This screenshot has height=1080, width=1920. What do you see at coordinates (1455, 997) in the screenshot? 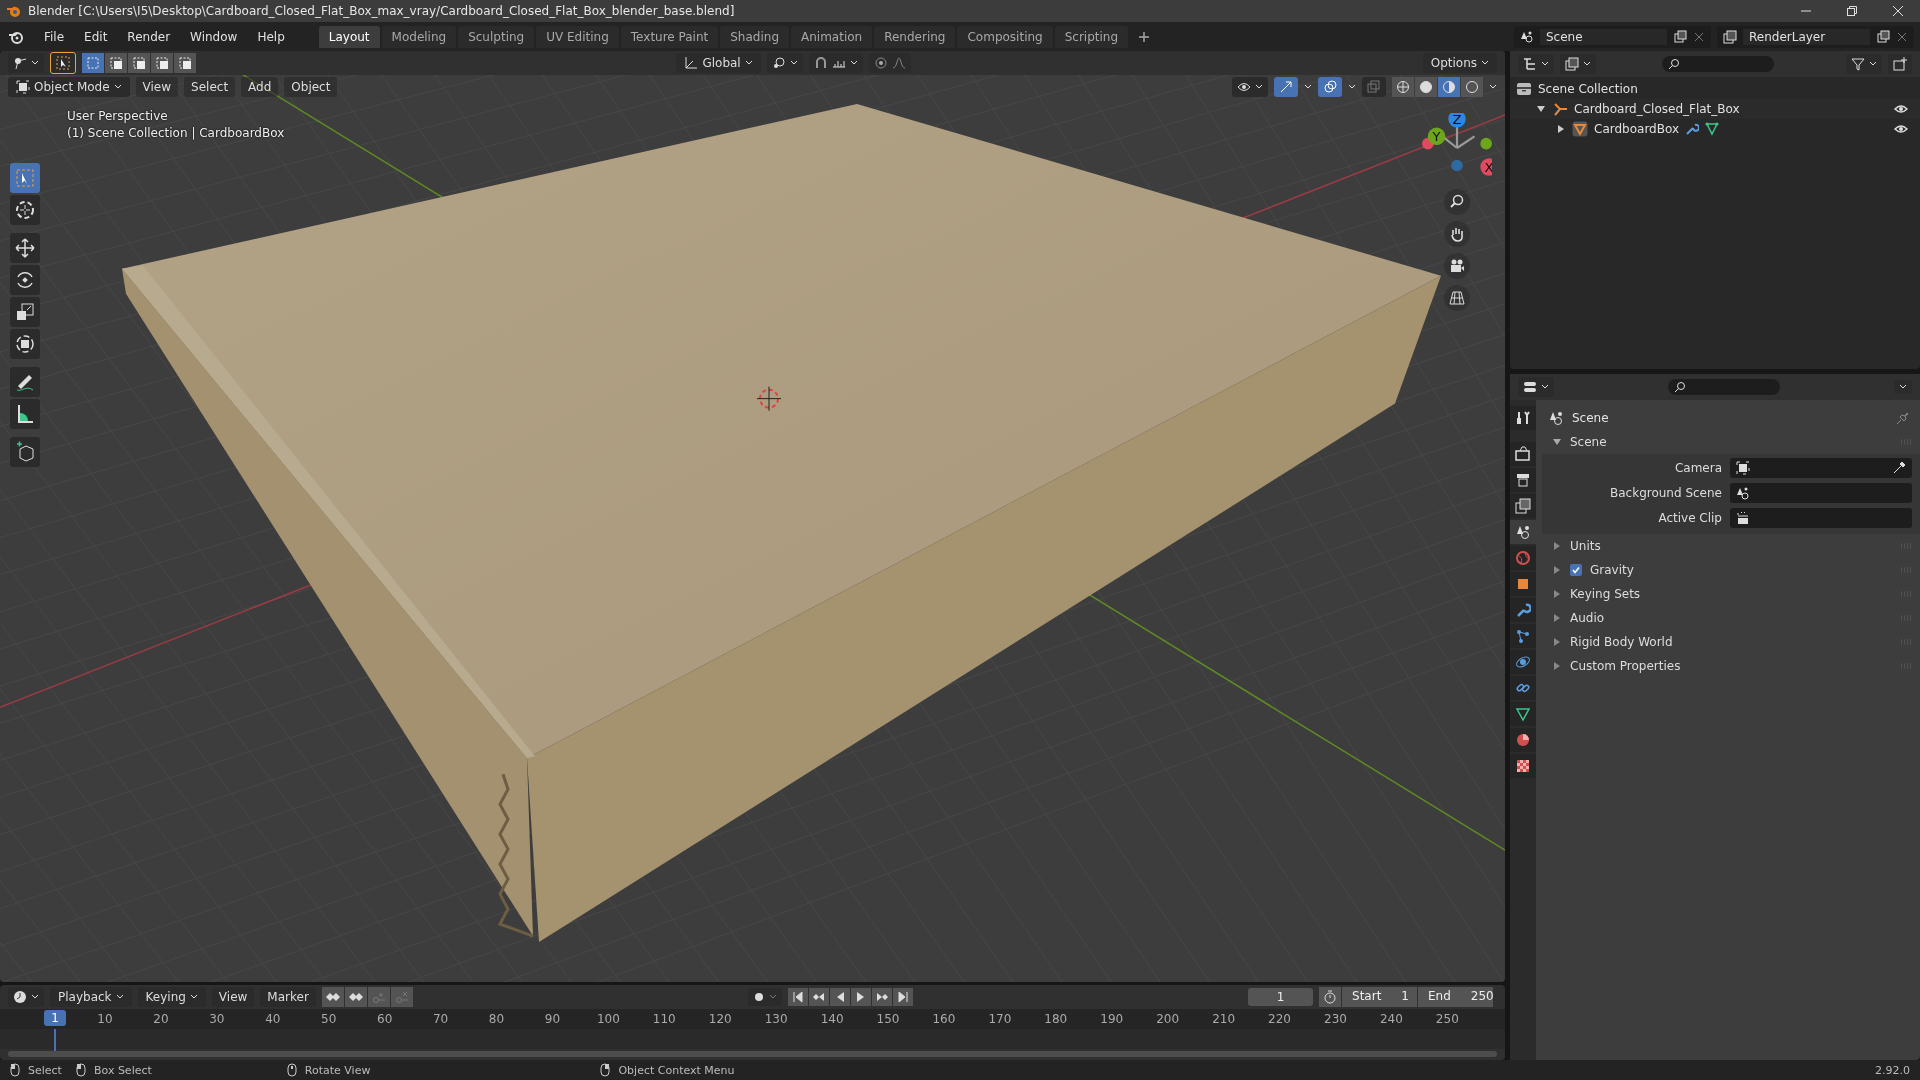
I see `end-frame-field: End 250` at bounding box center [1455, 997].